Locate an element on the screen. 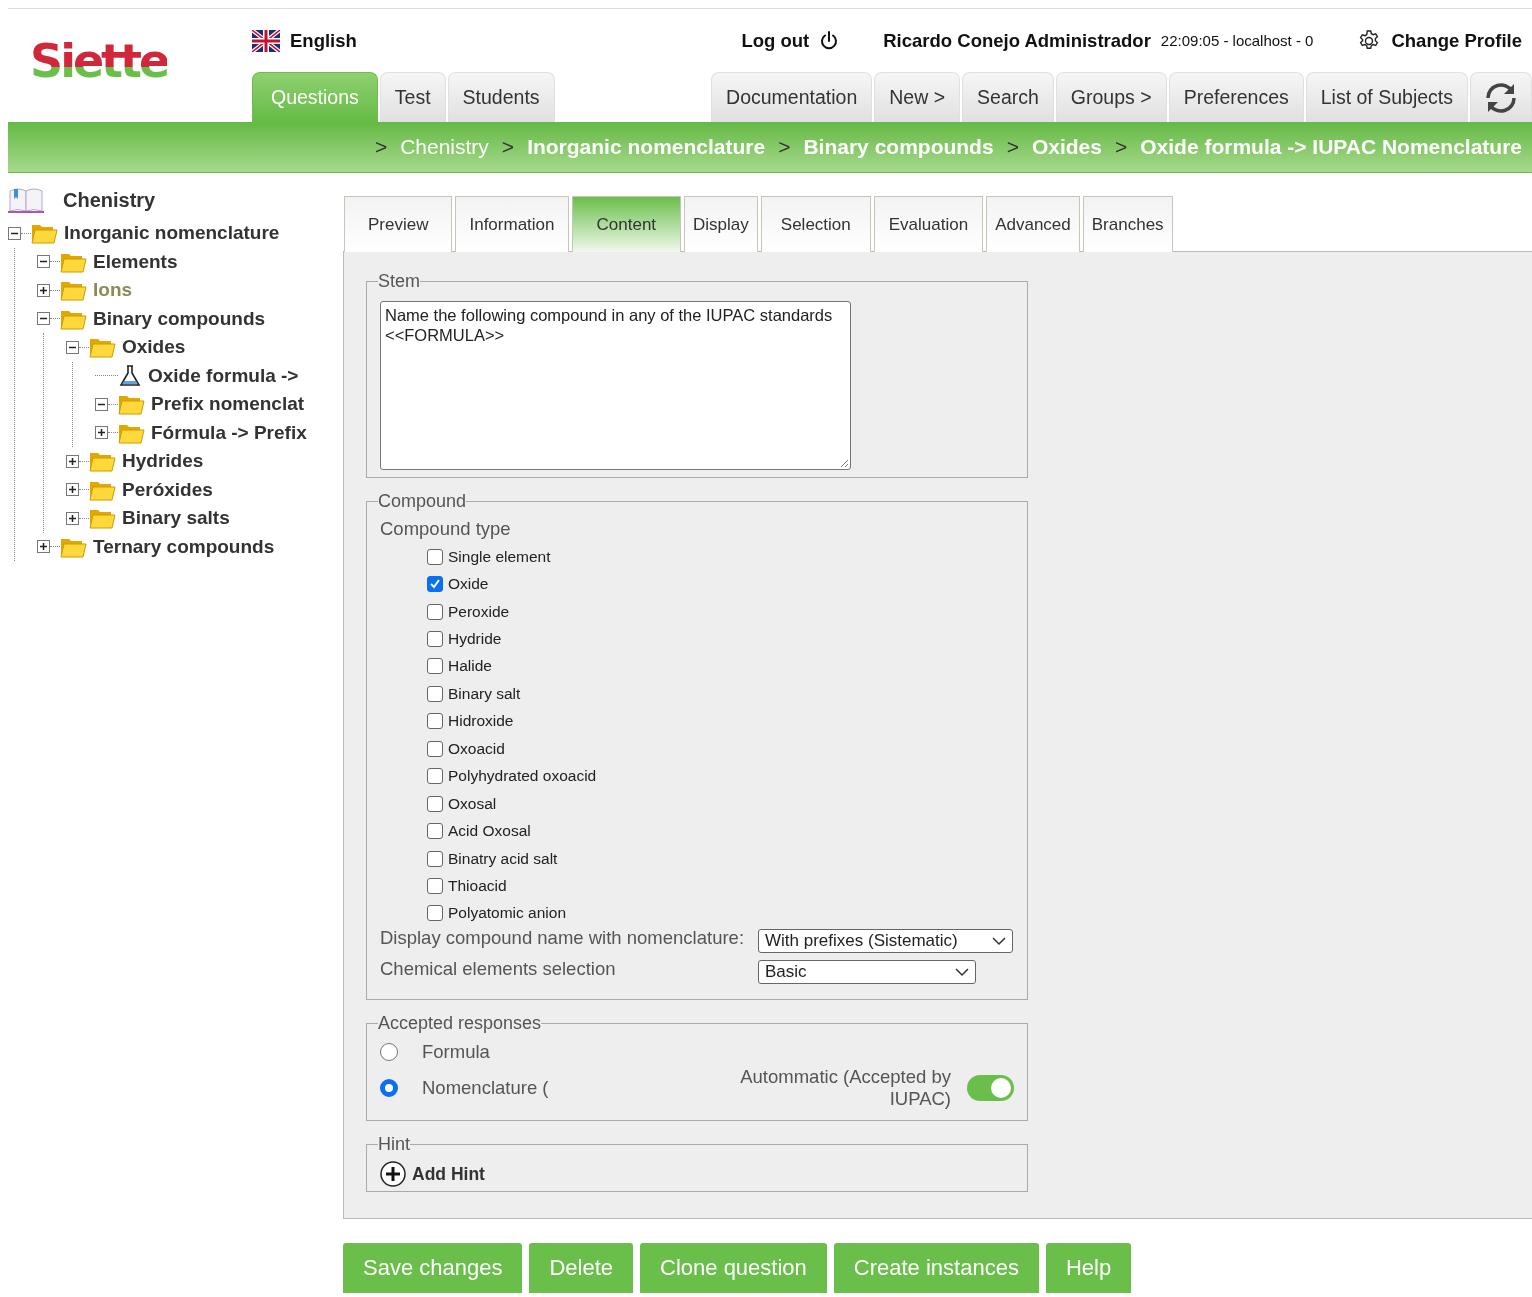  checkbox-label: Oxide is located at coordinates (468, 584).